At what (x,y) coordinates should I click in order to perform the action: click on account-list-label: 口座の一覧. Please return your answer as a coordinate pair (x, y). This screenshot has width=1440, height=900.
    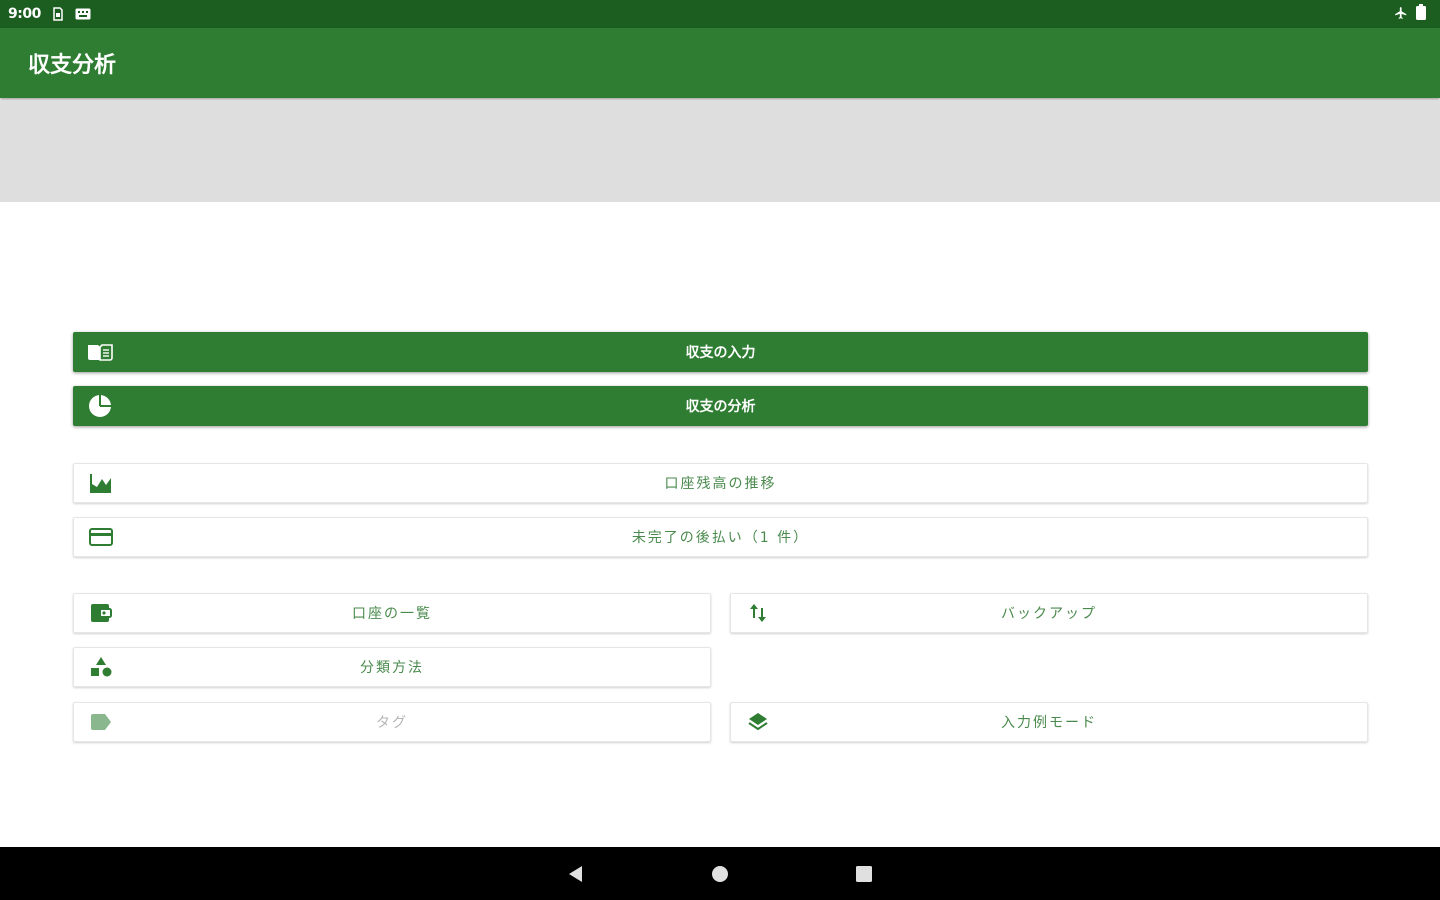
    Looking at the image, I should click on (392, 614).